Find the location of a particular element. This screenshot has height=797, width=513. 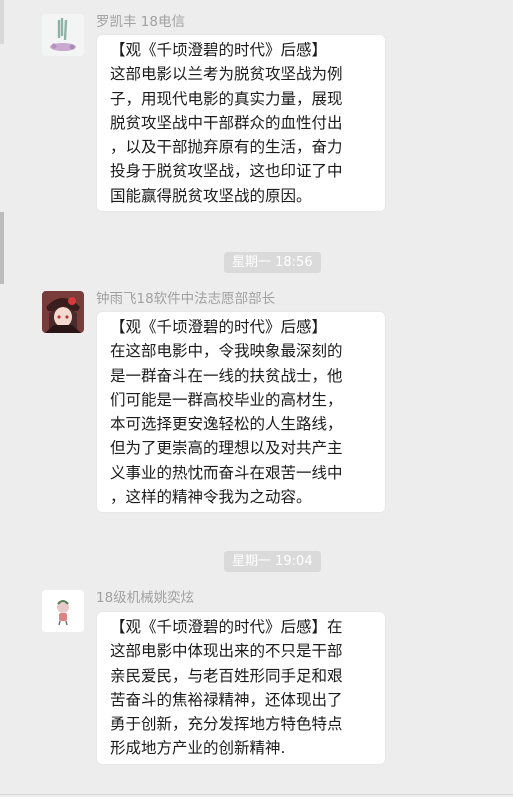

message-sender: 18级机械姚奕炫 is located at coordinates (145, 598).